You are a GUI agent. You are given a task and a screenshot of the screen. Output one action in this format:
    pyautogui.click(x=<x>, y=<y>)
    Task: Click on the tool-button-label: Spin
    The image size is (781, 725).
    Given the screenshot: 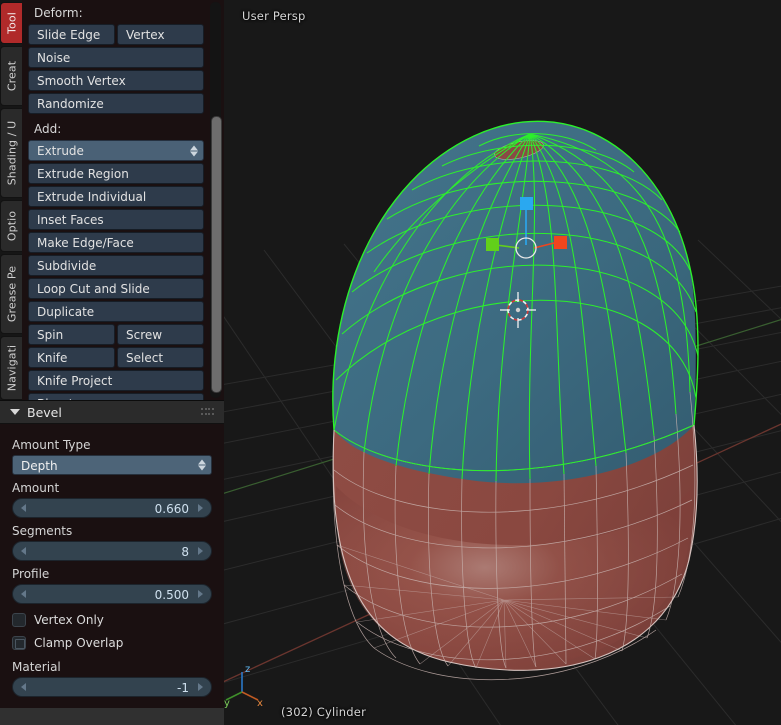 What is the action you would take?
    pyautogui.click(x=50, y=335)
    